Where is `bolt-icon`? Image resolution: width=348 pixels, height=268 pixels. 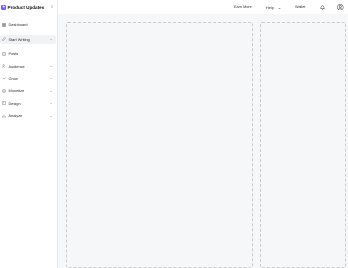 bolt-icon is located at coordinates (3, 7).